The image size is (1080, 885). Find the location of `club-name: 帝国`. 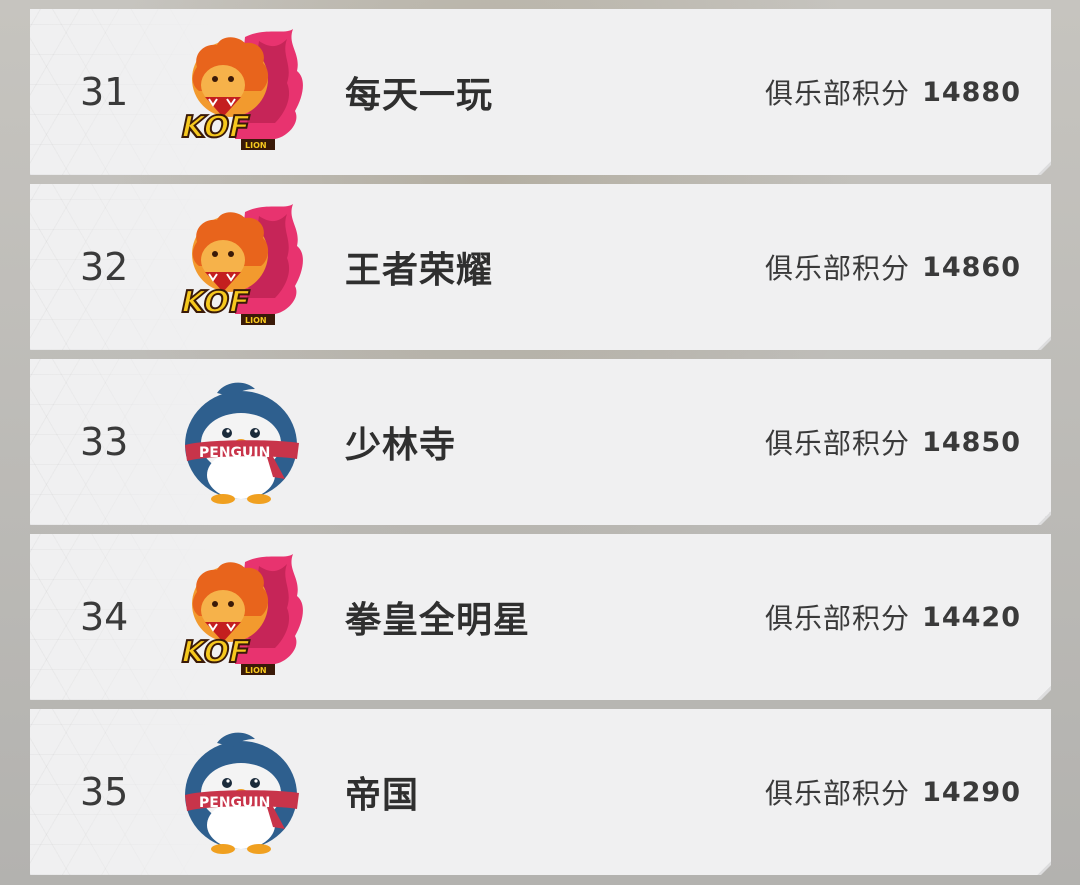

club-name: 帝国 is located at coordinates (382, 795).